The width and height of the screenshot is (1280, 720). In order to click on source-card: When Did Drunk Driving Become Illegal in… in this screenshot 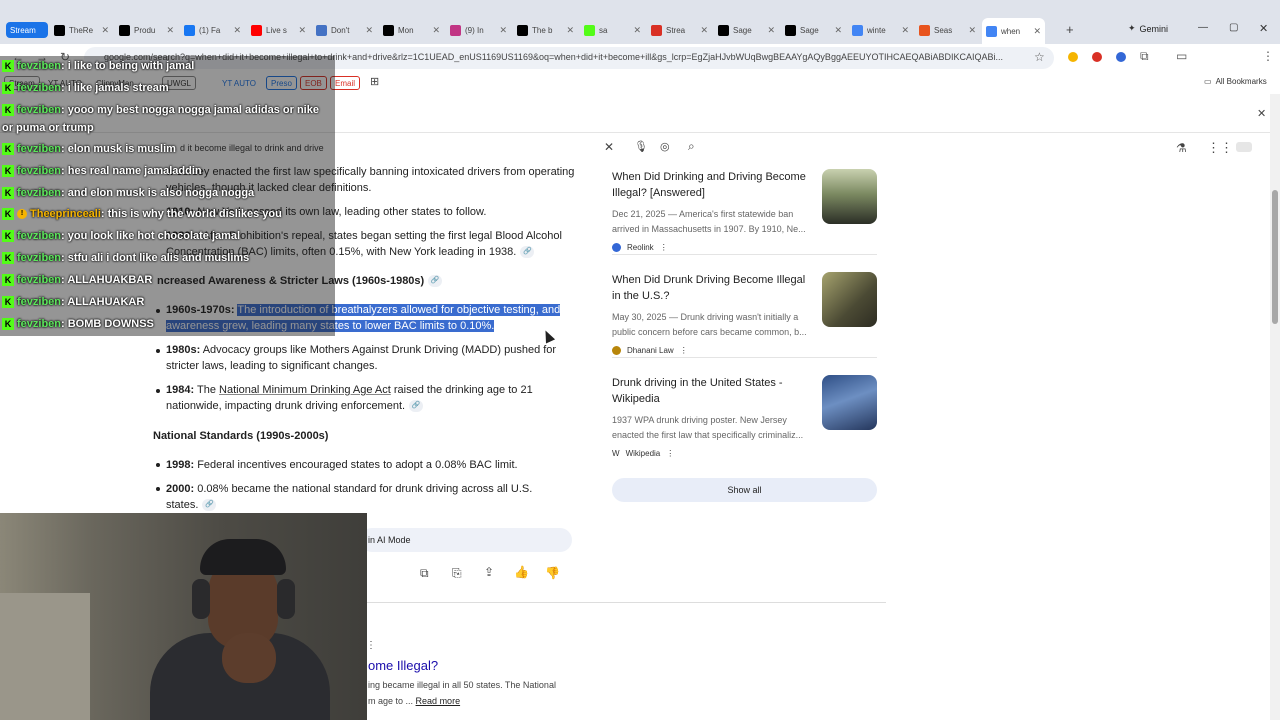, I will do `click(744, 313)`.